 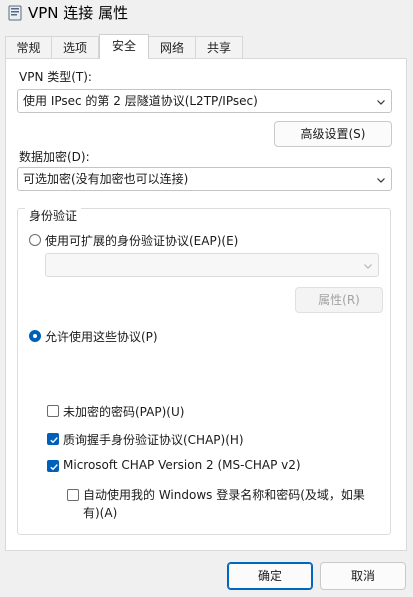 I want to click on tab-security-label: 安全, so click(x=123, y=46).